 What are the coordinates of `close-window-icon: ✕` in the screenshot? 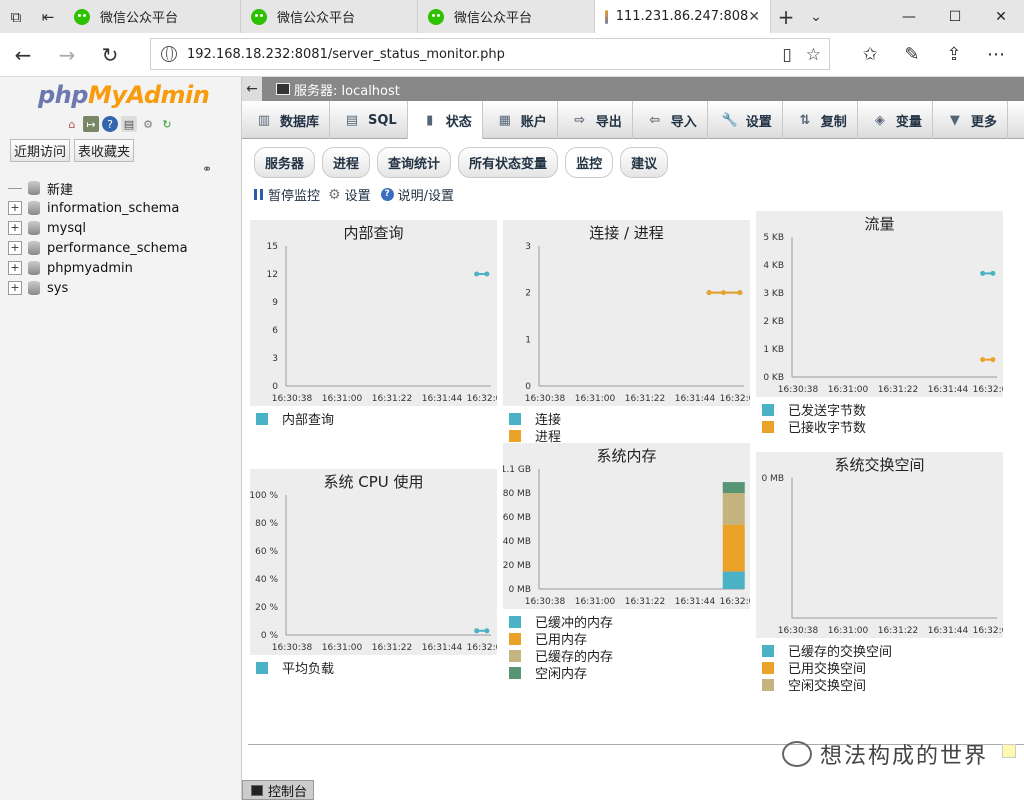 It's located at (1001, 16).